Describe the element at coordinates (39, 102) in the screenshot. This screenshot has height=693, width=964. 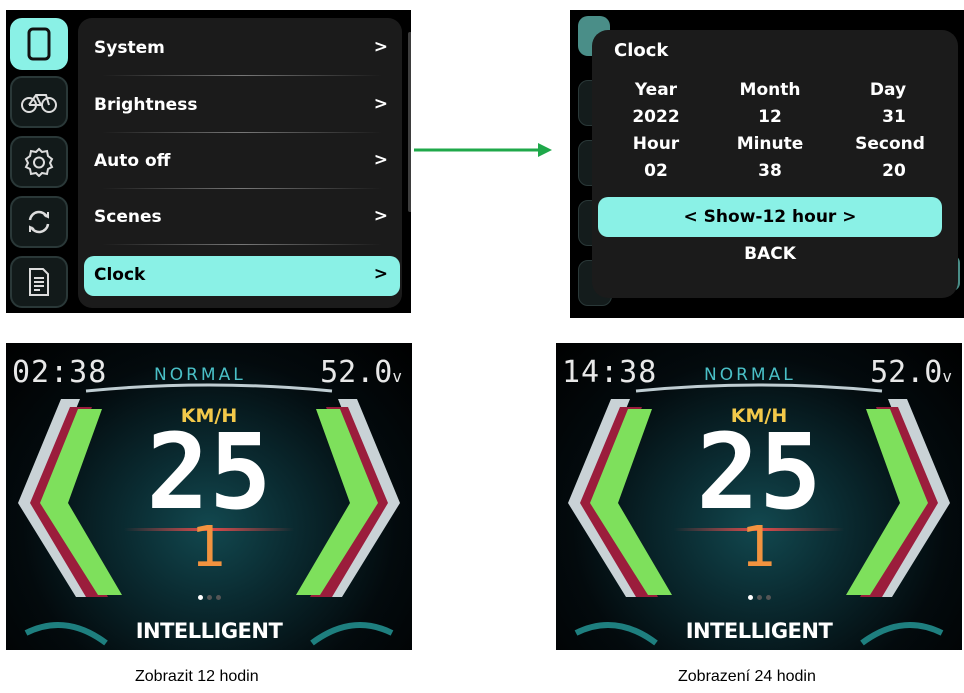
I see `bicycle-icon` at that location.